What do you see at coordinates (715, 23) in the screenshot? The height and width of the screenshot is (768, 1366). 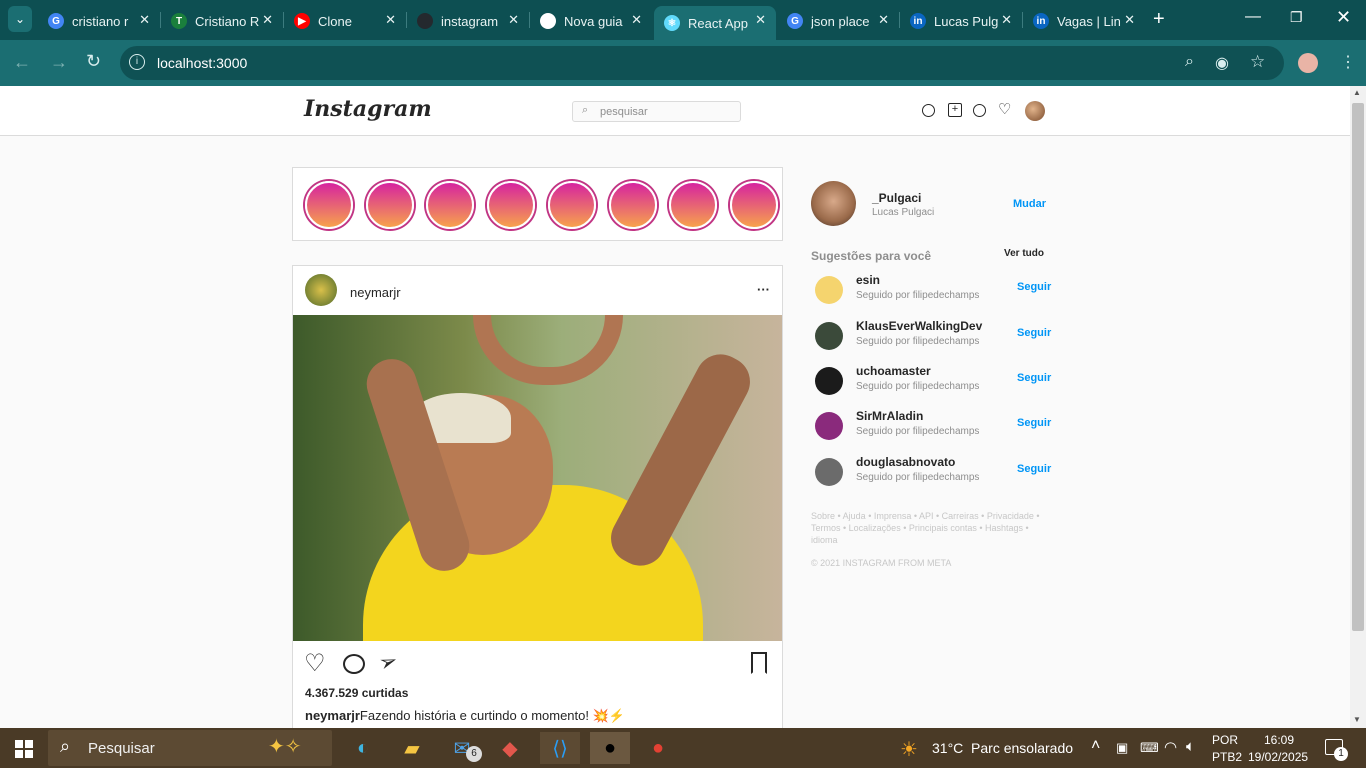 I see `tab-6: ⚛ React App ✕` at bounding box center [715, 23].